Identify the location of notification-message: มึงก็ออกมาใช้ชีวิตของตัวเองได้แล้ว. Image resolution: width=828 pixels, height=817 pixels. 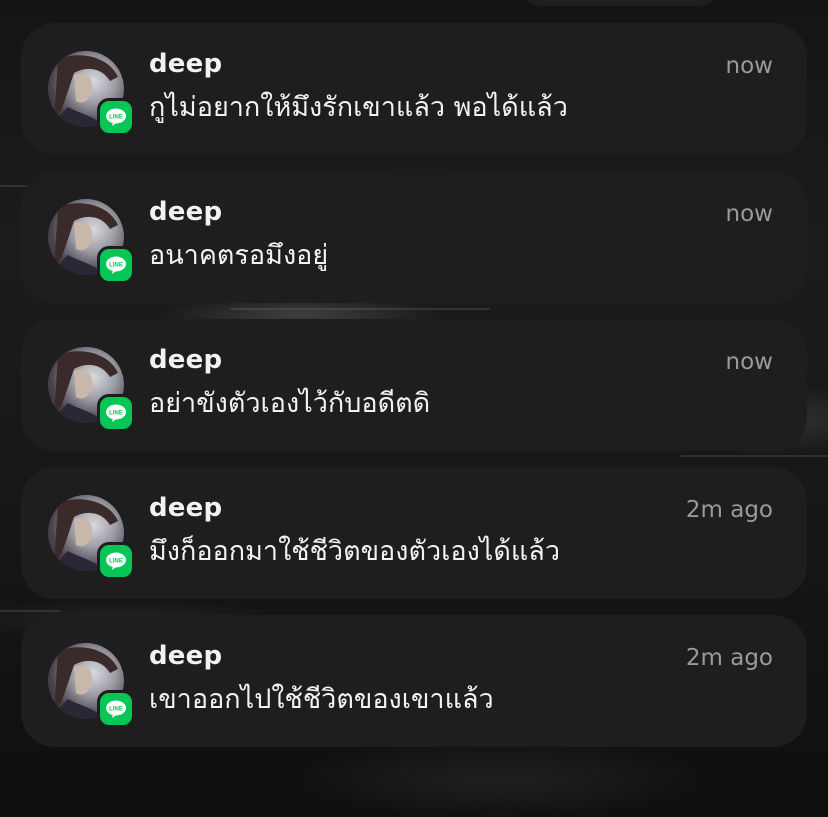
(354, 551).